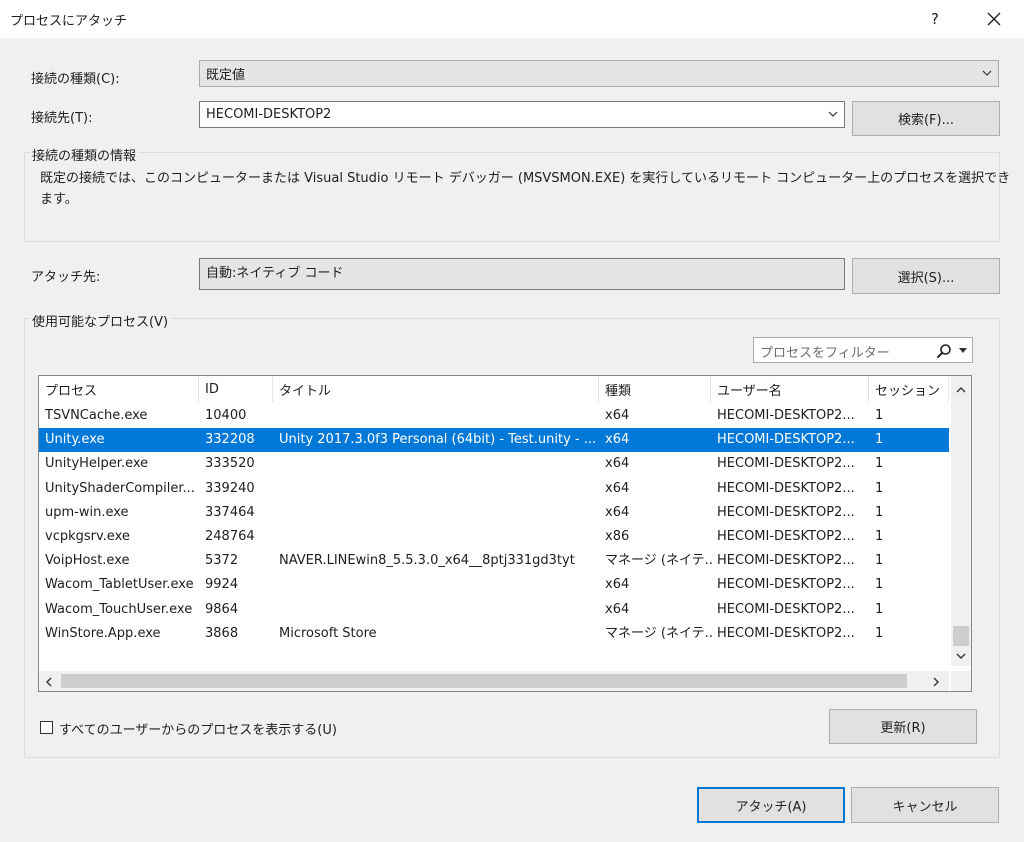 This screenshot has height=842, width=1024. I want to click on cancel-button: キャンセル, so click(925, 805).